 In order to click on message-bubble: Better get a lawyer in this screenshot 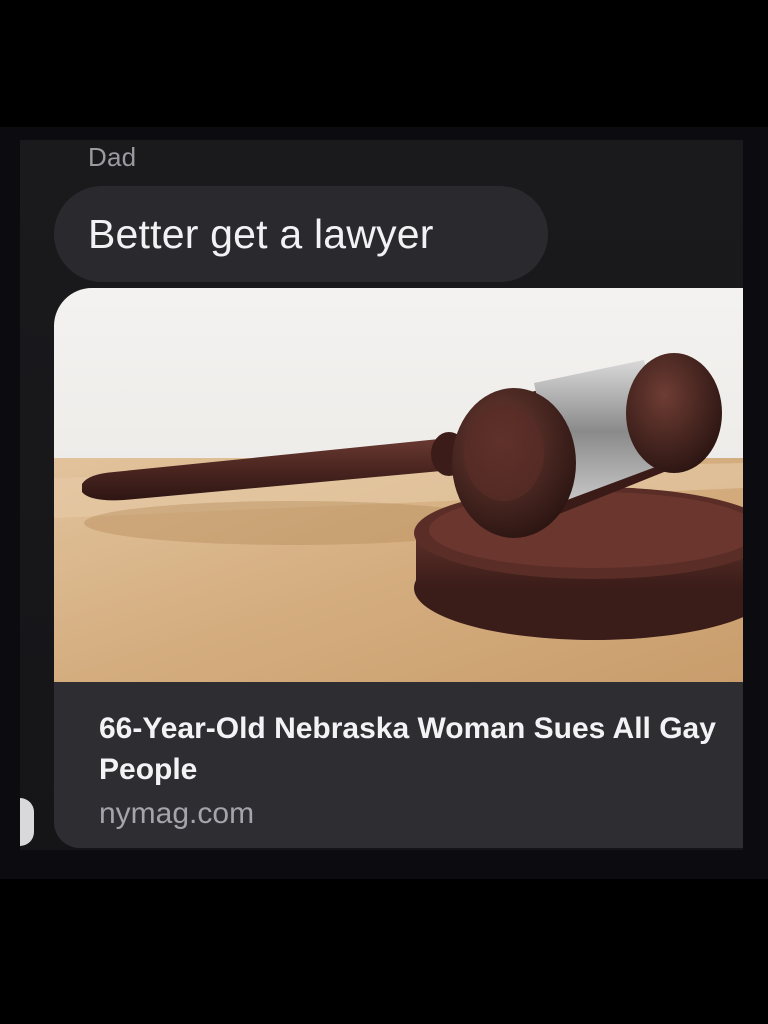, I will do `click(301, 234)`.